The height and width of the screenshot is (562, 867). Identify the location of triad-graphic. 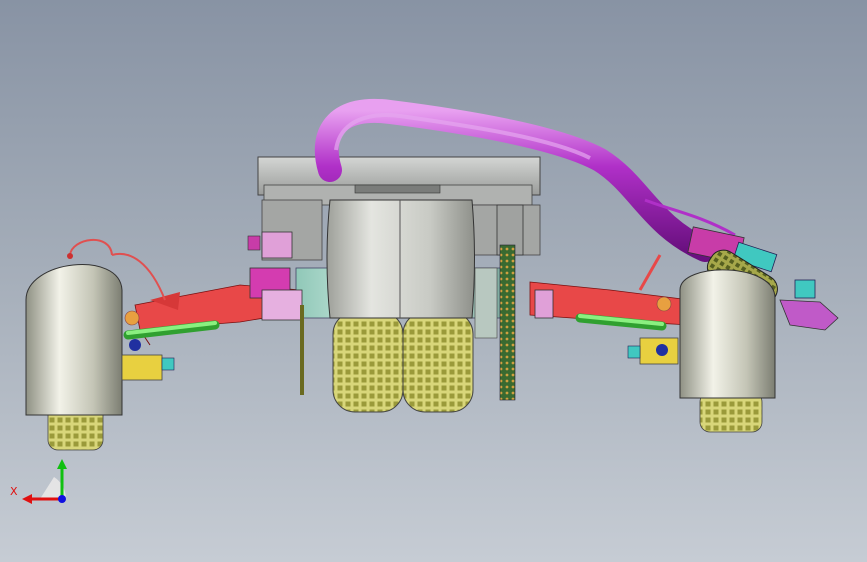
(44, 481).